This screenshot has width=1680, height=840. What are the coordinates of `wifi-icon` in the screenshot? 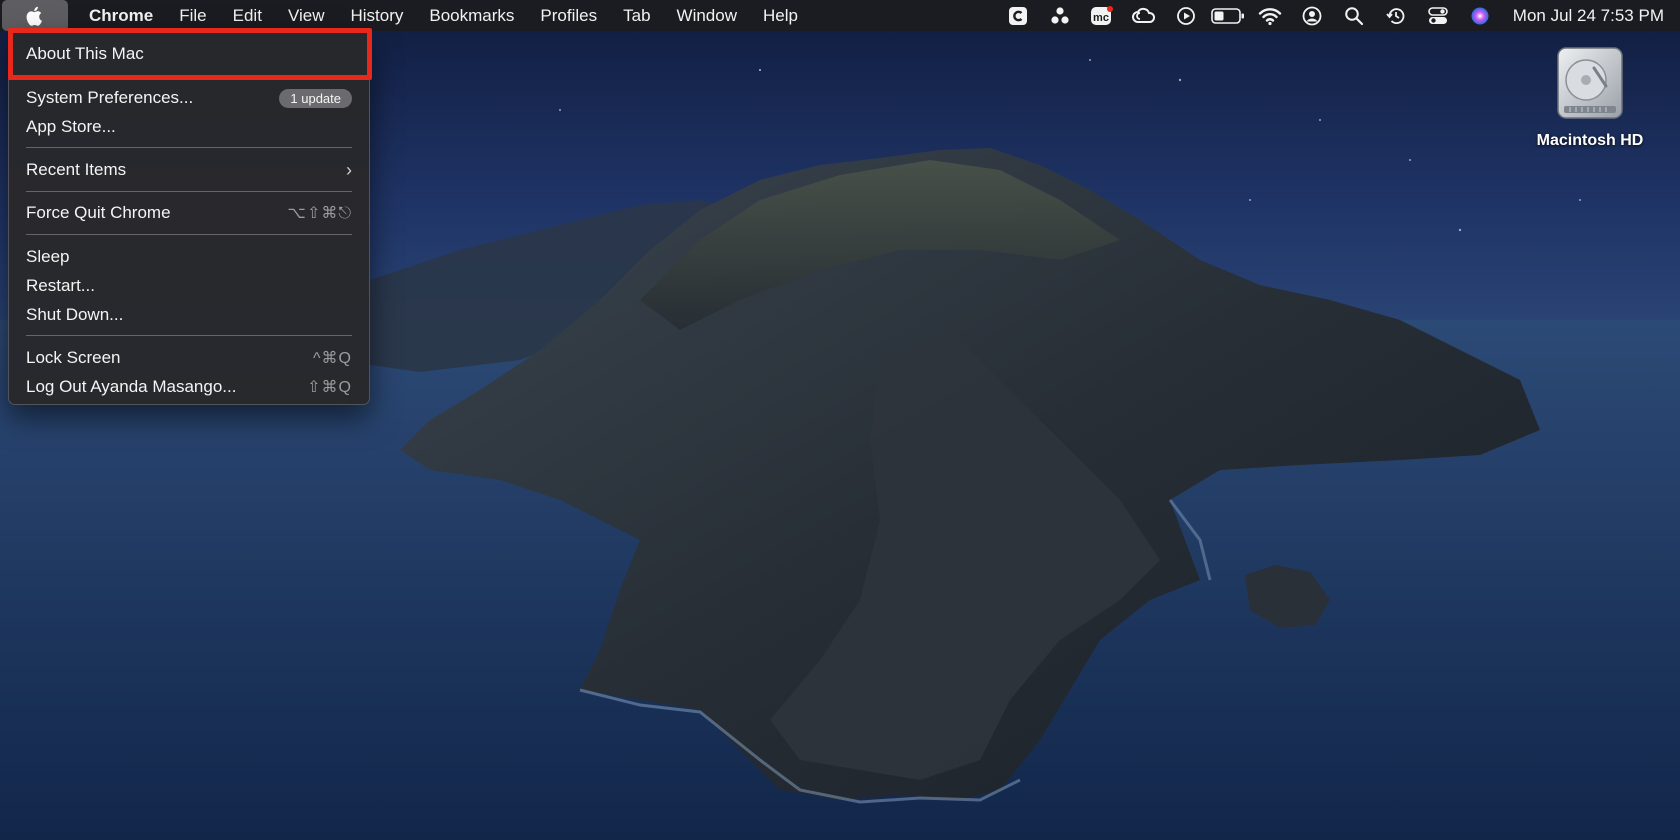 It's located at (1270, 15).